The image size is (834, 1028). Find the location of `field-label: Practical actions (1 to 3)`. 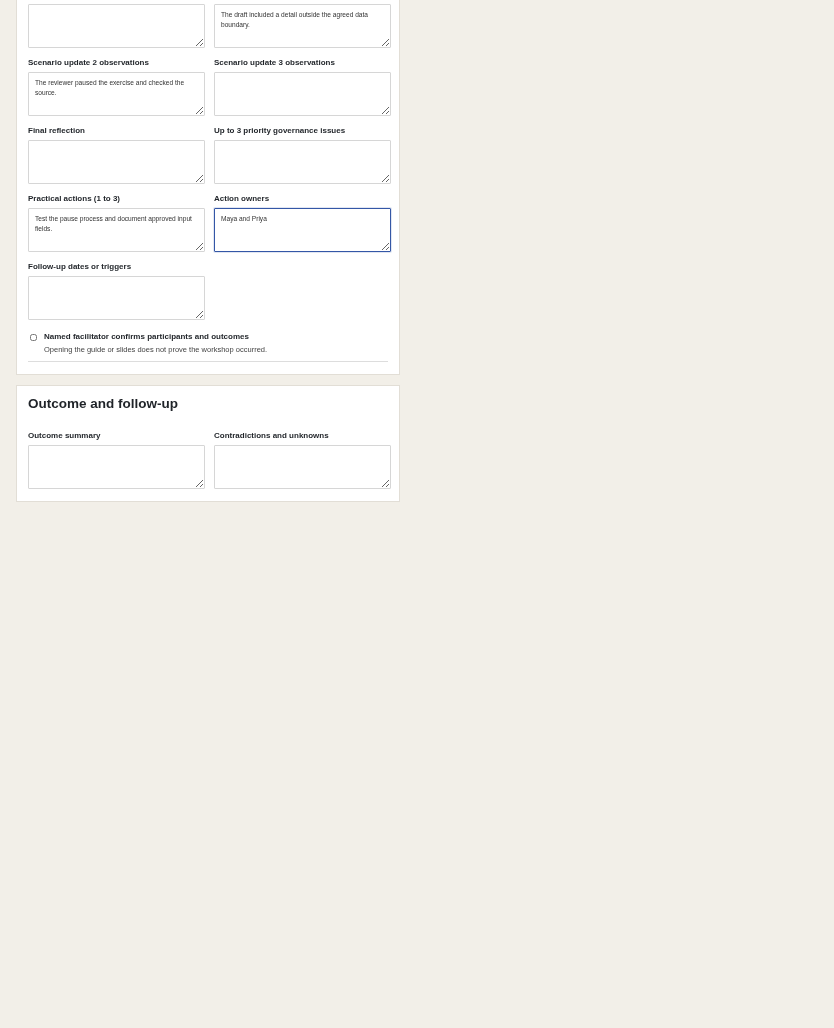

field-label: Practical actions (1 to 3) is located at coordinates (75, 199).